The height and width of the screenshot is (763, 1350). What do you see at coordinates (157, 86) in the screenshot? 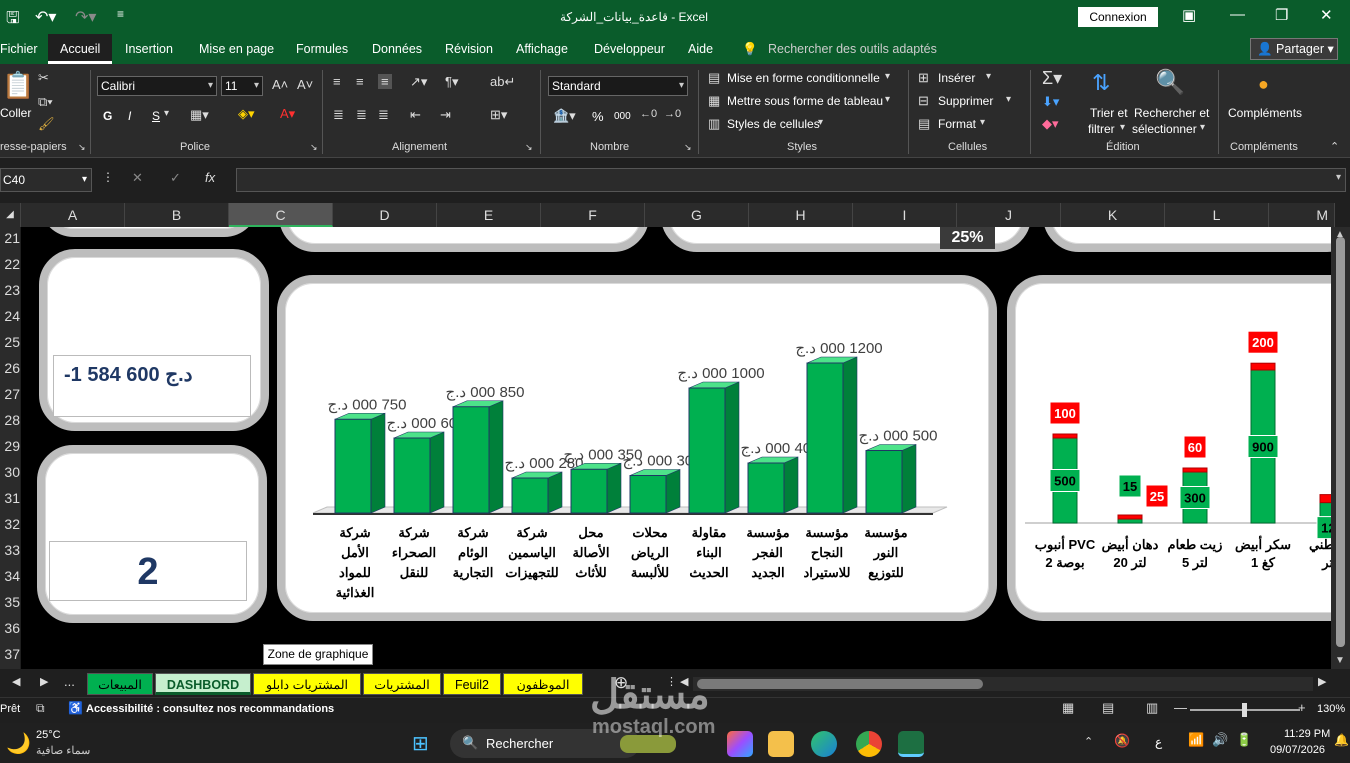
I see `font-name-select: Calibri` at bounding box center [157, 86].